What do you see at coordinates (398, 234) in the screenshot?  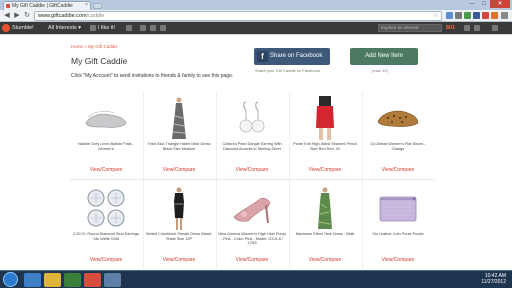 I see `product-name: Siu Leather Coin Purse Purple` at bounding box center [398, 234].